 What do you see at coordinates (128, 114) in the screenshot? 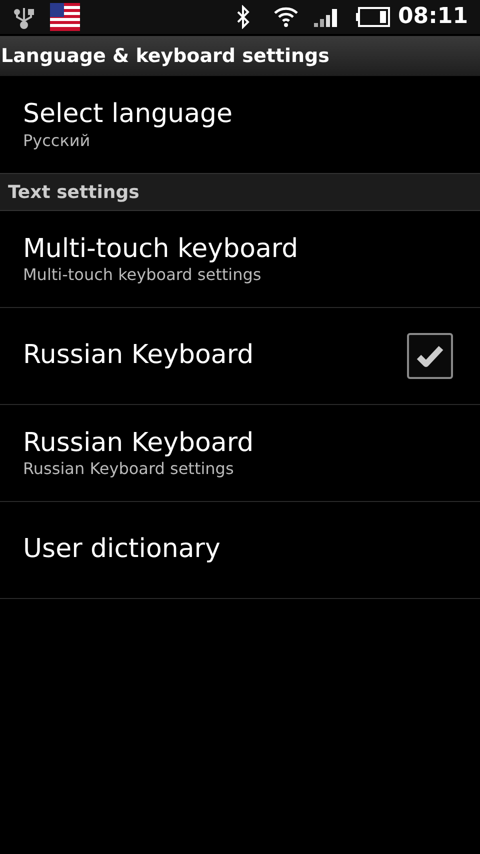
I see `item-title: Select language` at bounding box center [128, 114].